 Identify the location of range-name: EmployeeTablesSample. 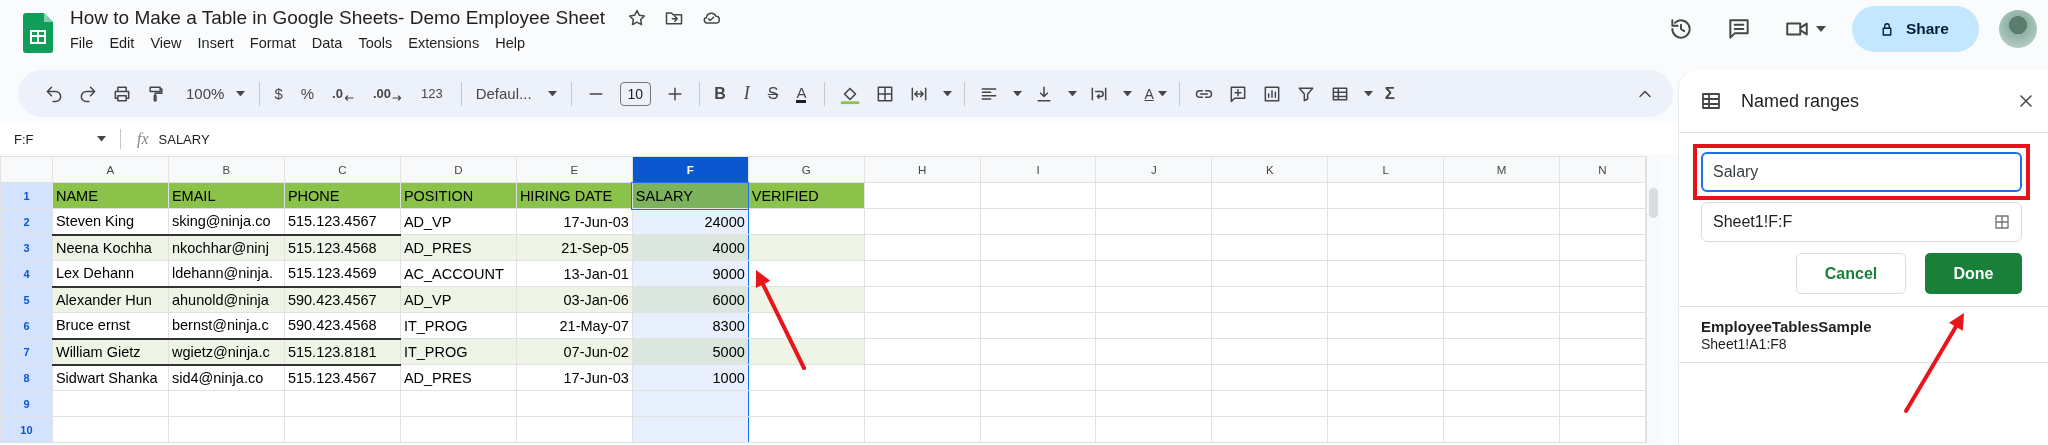
(1863, 326).